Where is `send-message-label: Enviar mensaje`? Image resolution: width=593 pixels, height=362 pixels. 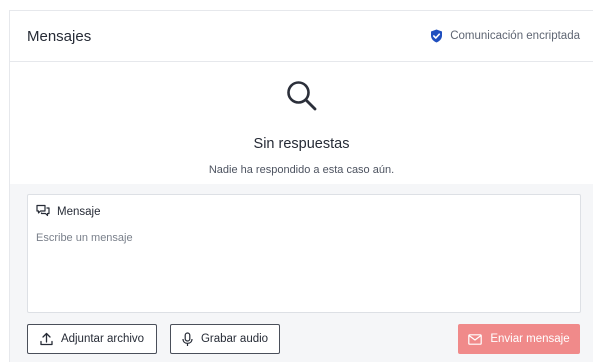
send-message-label: Enviar mensaje is located at coordinates (530, 339).